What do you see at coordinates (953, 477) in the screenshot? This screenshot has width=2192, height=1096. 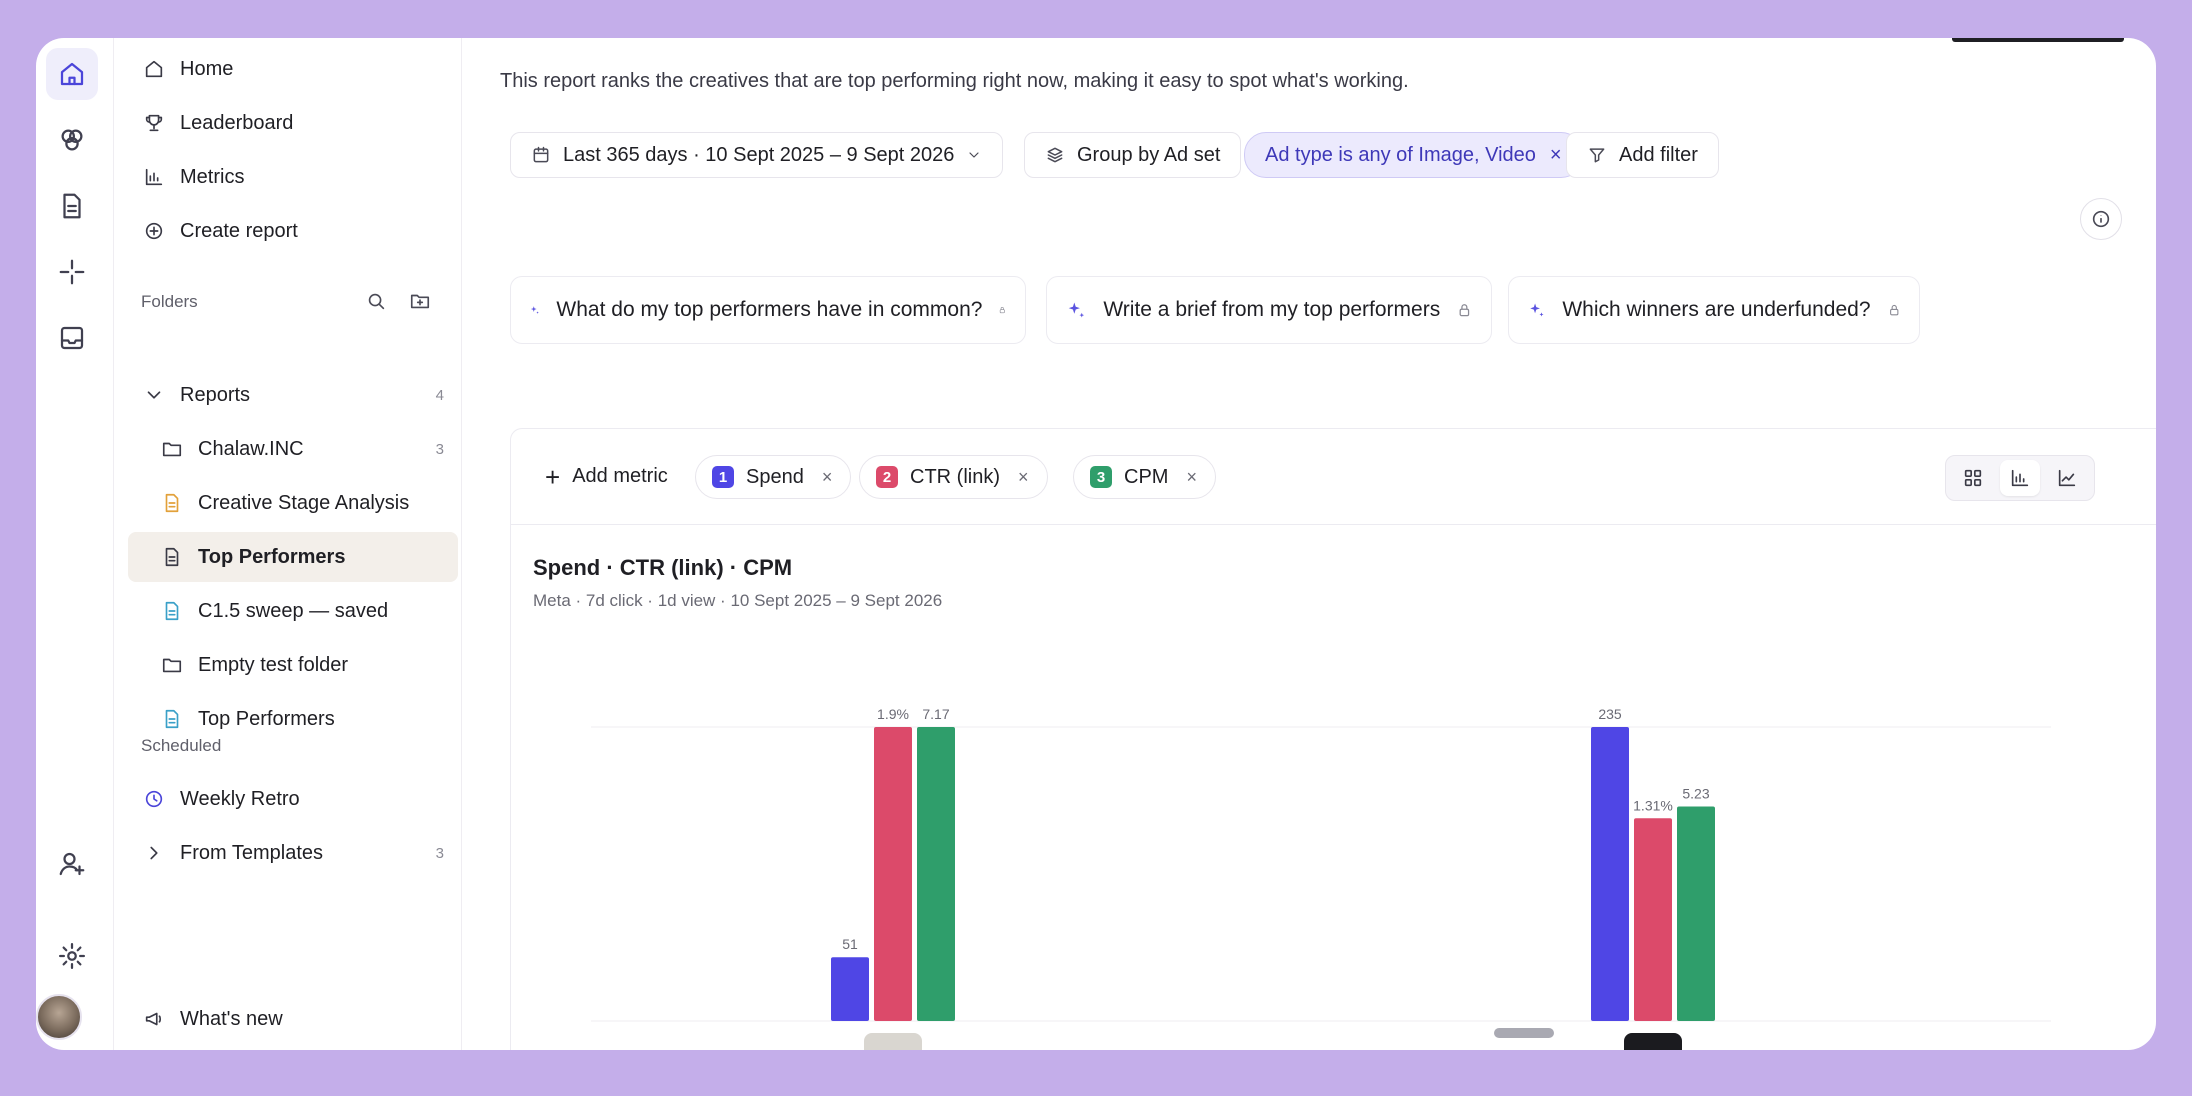 I see `metric-chip-ctr: 2 CTR (link) ×` at bounding box center [953, 477].